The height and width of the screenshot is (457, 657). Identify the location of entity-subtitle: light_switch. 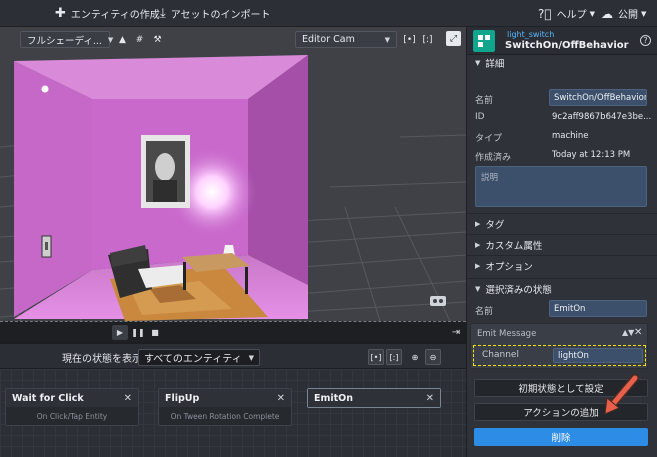
(531, 34).